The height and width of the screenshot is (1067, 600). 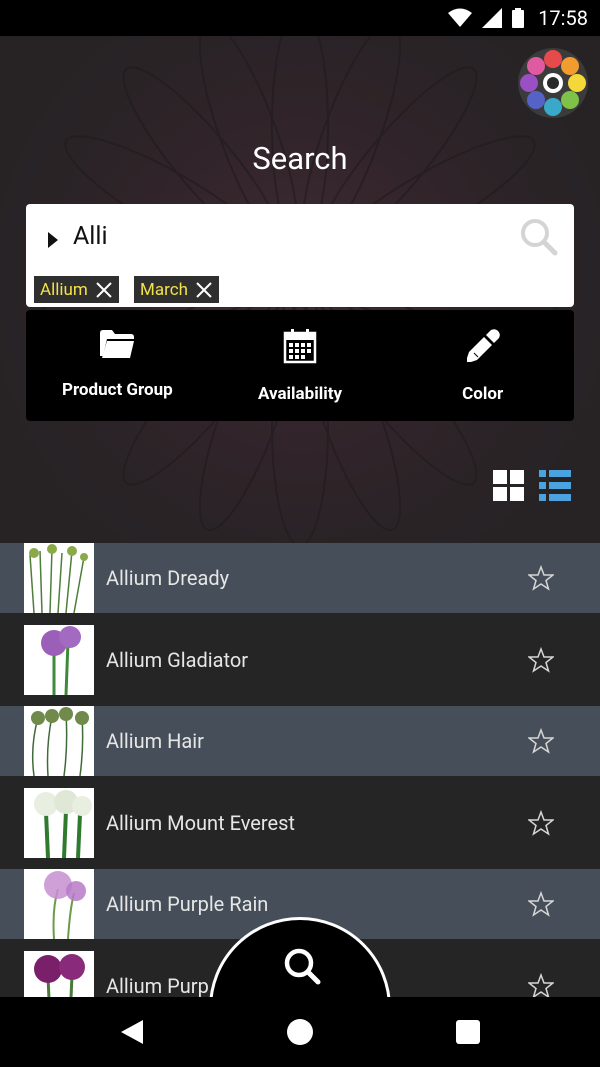 I want to click on item-name: Allium Dready, so click(x=168, y=578).